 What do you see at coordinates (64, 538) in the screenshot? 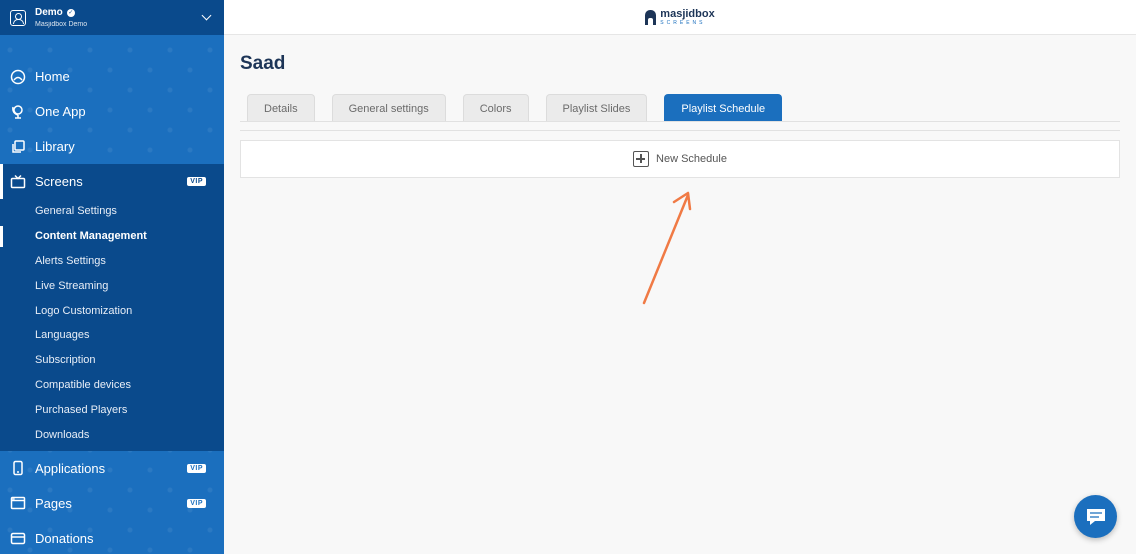
I see `nav-label: Donations` at bounding box center [64, 538].